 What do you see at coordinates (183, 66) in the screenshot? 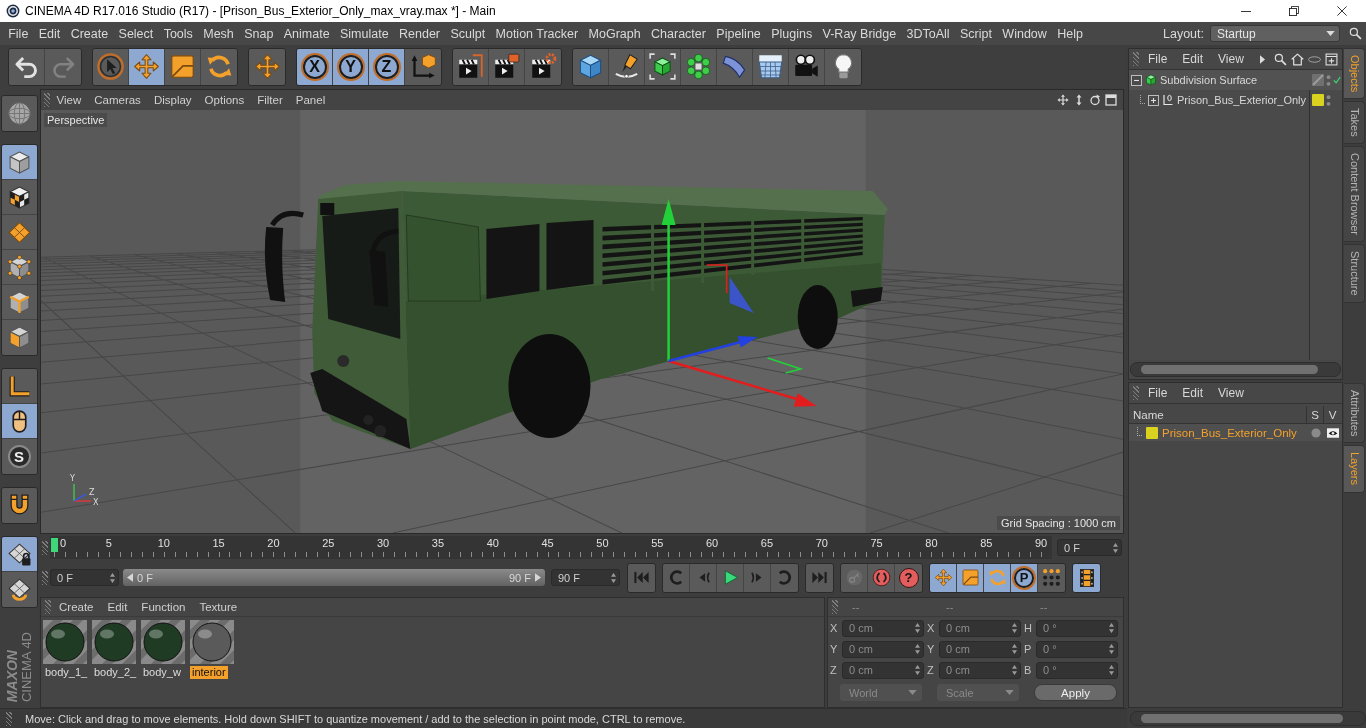
I see `scale-tool-button` at bounding box center [183, 66].